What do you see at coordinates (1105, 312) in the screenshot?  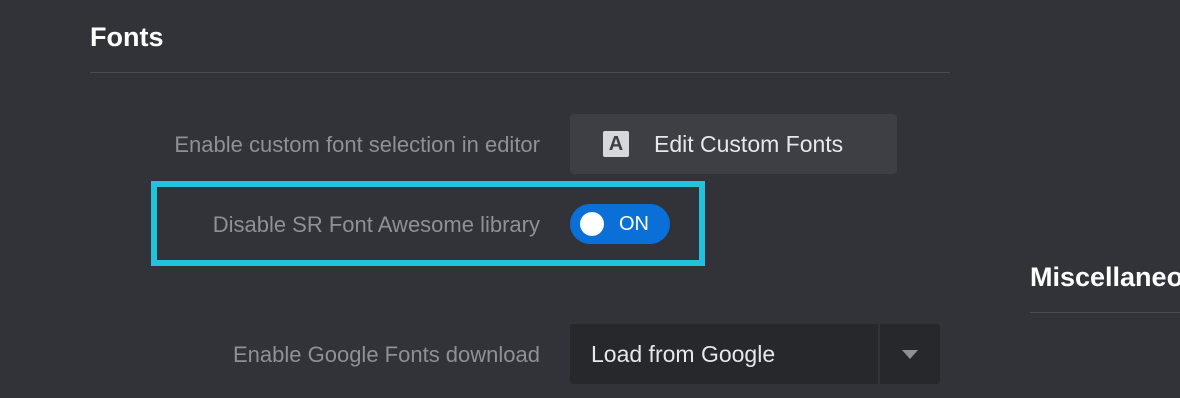 I see `miscellaneous-section-divider` at bounding box center [1105, 312].